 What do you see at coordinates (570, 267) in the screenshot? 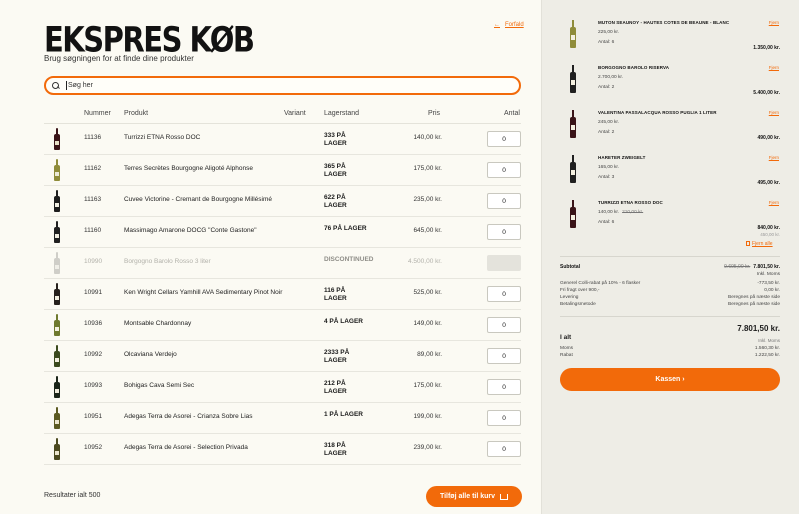
I see `subtotal-label: Subtotal` at bounding box center [570, 267].